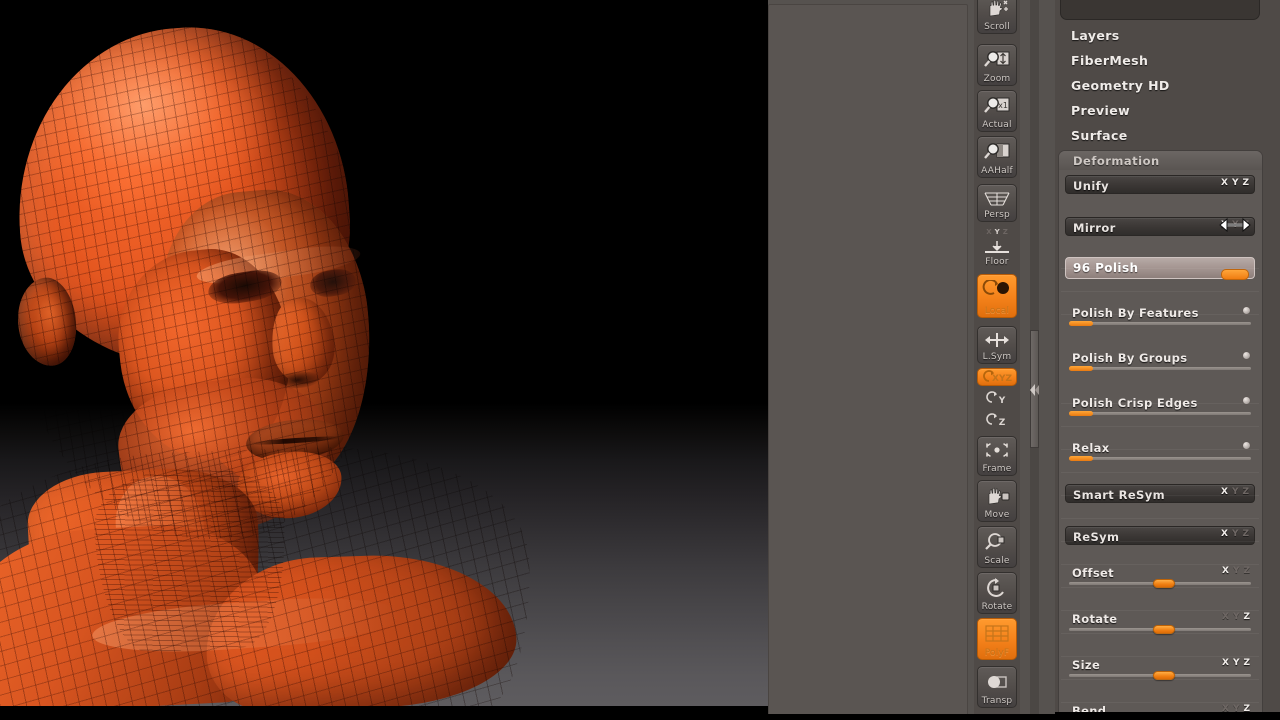 Image resolution: width=1280 pixels, height=720 pixels. Describe the element at coordinates (997, 633) in the screenshot. I see `polyframe-grid-icon` at that location.